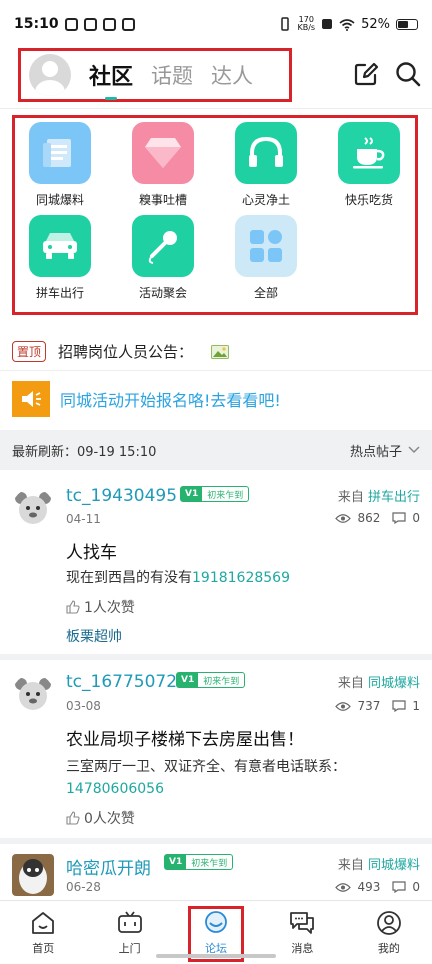 This screenshot has height=964, width=432. What do you see at coordinates (91, 550) in the screenshot?
I see `post-title: 人找车` at bounding box center [91, 550].